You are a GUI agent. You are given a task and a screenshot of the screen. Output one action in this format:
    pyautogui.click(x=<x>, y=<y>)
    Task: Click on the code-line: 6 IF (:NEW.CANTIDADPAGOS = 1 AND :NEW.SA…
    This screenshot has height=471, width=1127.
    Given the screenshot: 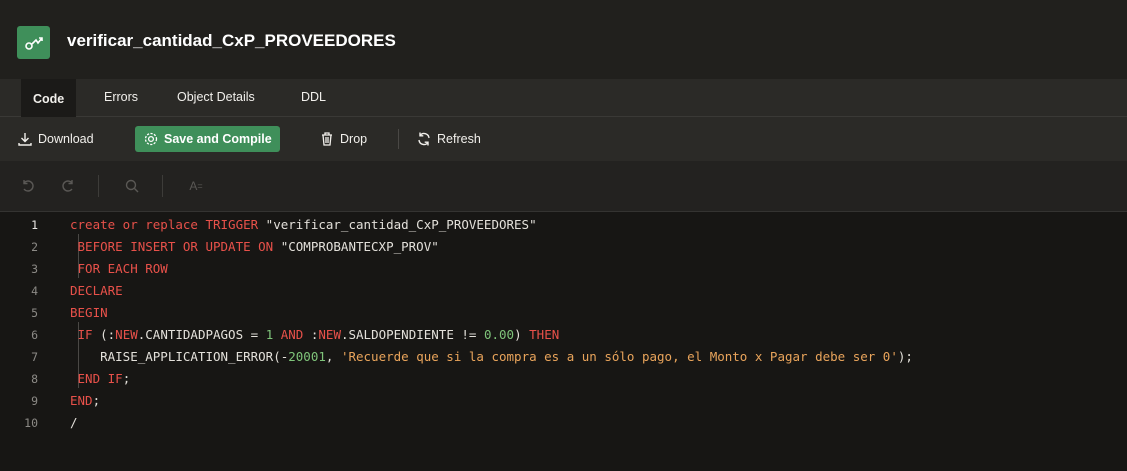 What is the action you would take?
    pyautogui.click(x=563, y=335)
    